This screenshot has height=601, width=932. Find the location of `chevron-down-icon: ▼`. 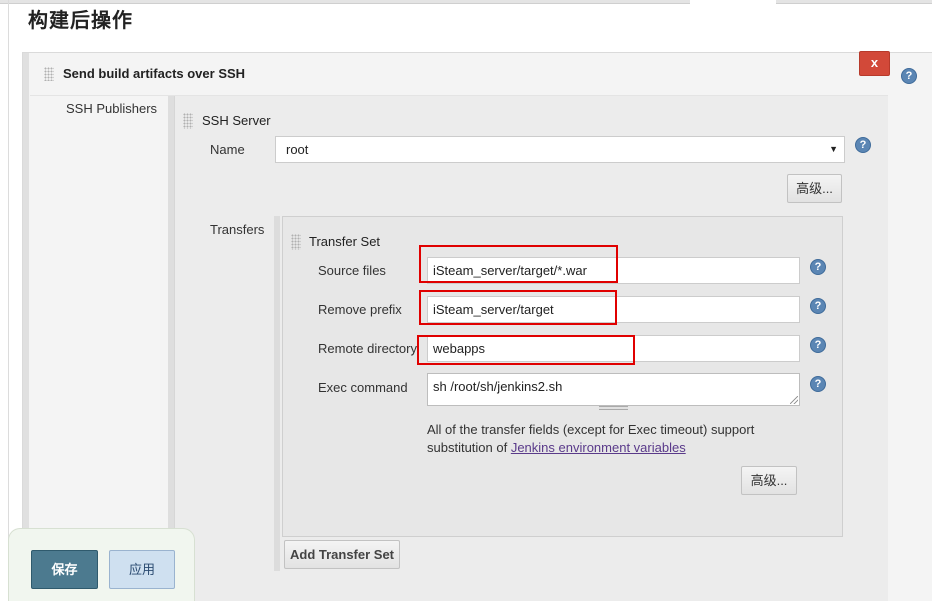

chevron-down-icon: ▼ is located at coordinates (833, 149).